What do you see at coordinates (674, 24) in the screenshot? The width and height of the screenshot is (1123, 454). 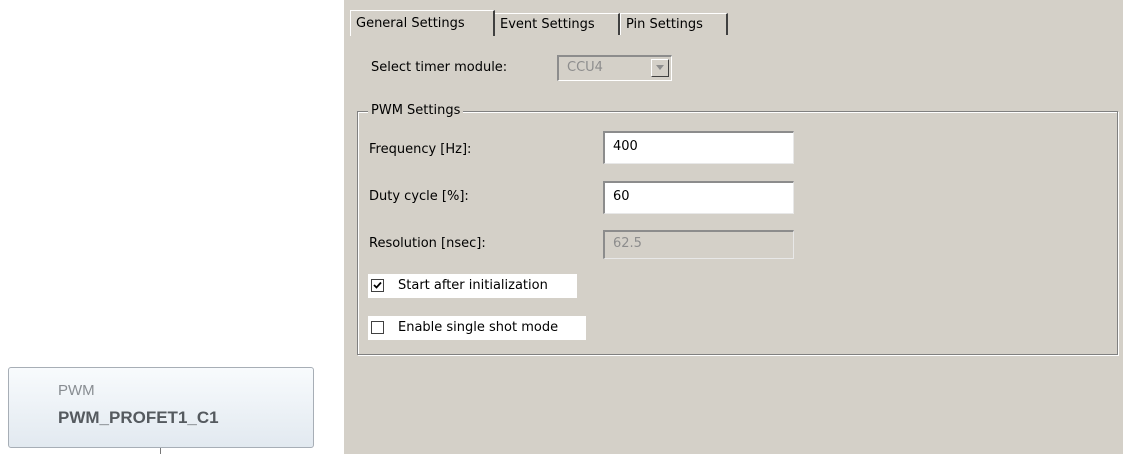 I see `tab-pin-settings: Pin Settings` at bounding box center [674, 24].